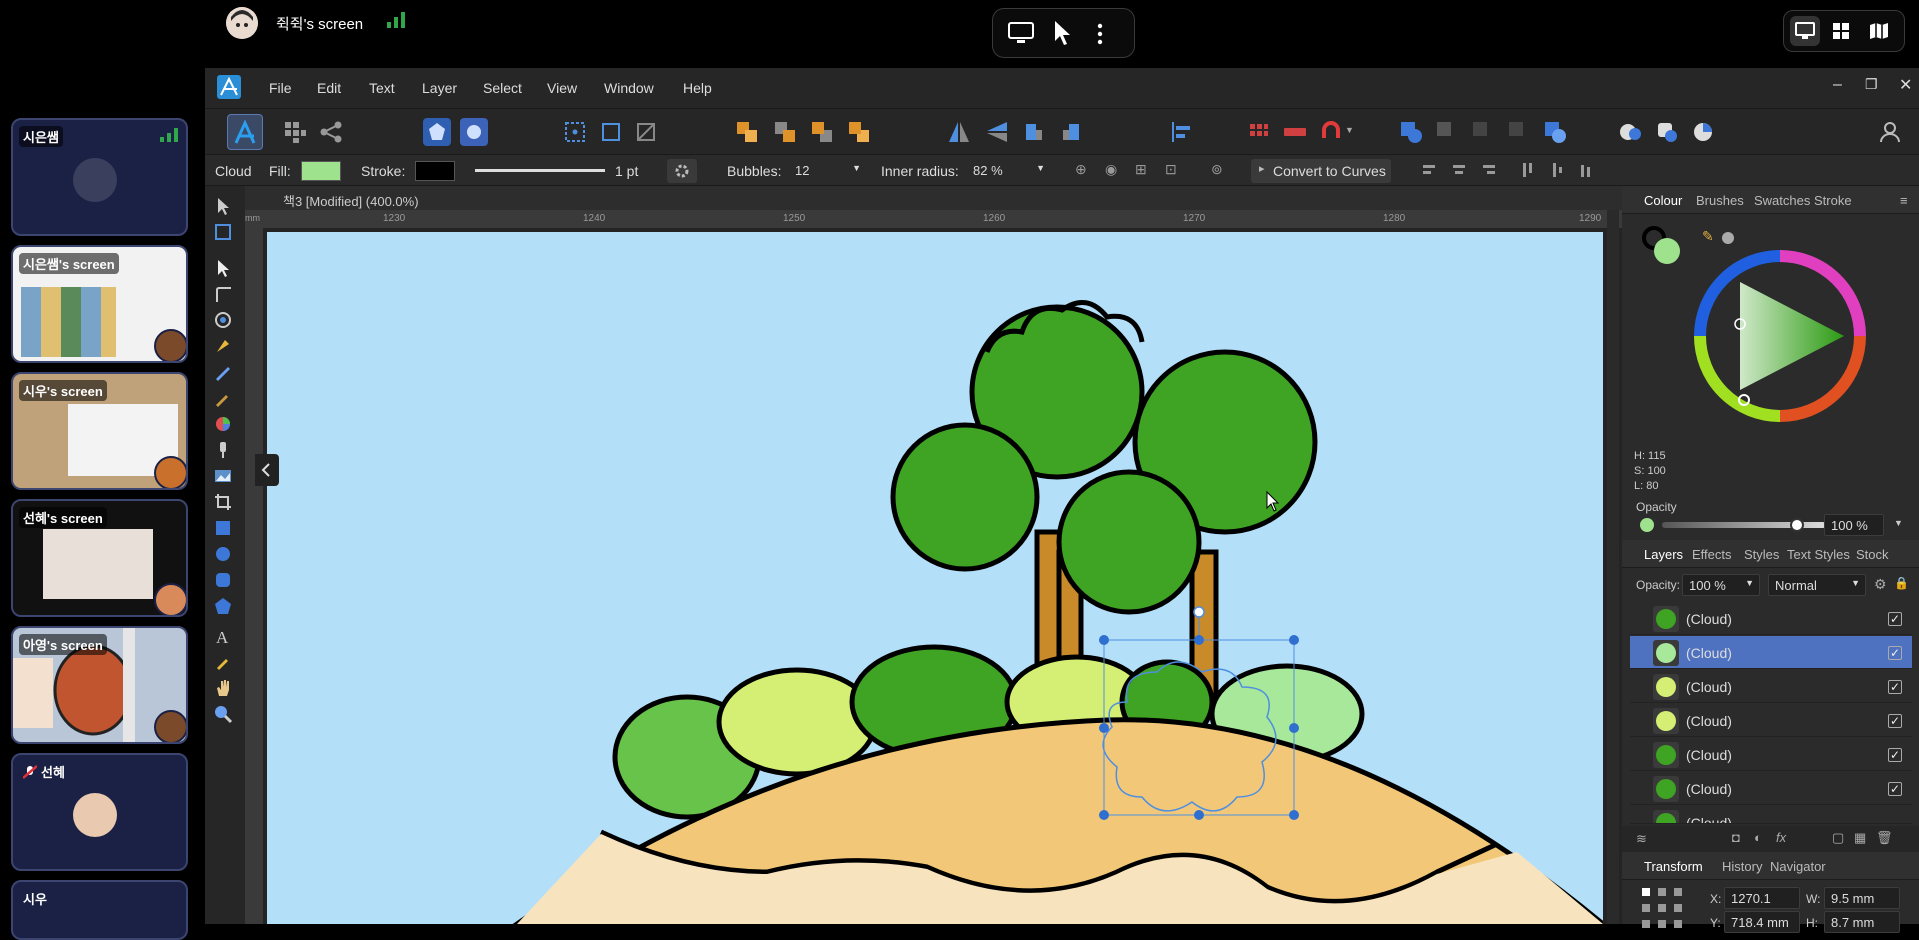  What do you see at coordinates (1879, 31) in the screenshot?
I see `map-view-icon` at bounding box center [1879, 31].